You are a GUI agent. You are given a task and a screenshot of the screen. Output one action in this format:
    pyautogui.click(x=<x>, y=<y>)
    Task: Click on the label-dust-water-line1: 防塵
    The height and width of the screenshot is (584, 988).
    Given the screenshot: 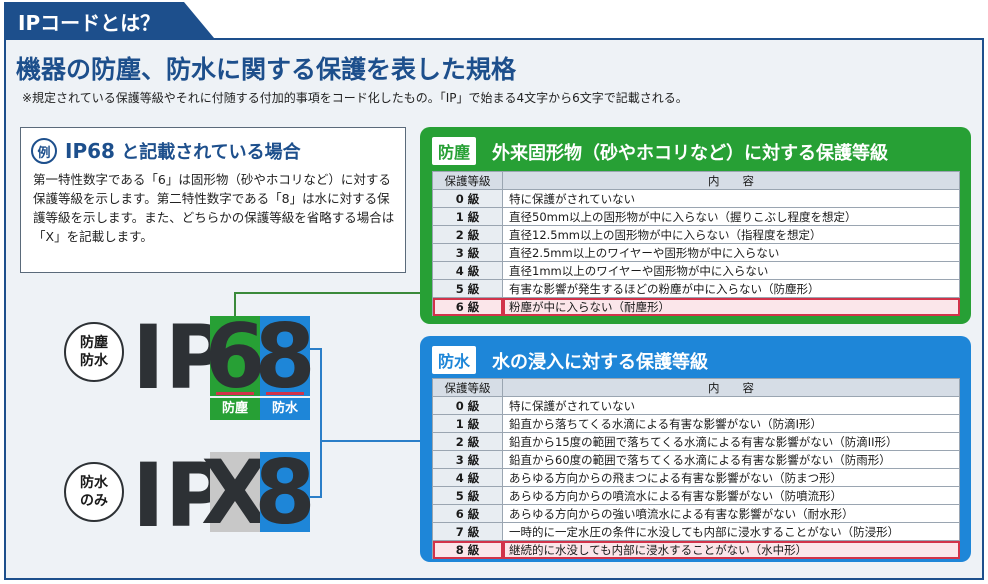 What is the action you would take?
    pyautogui.click(x=94, y=343)
    